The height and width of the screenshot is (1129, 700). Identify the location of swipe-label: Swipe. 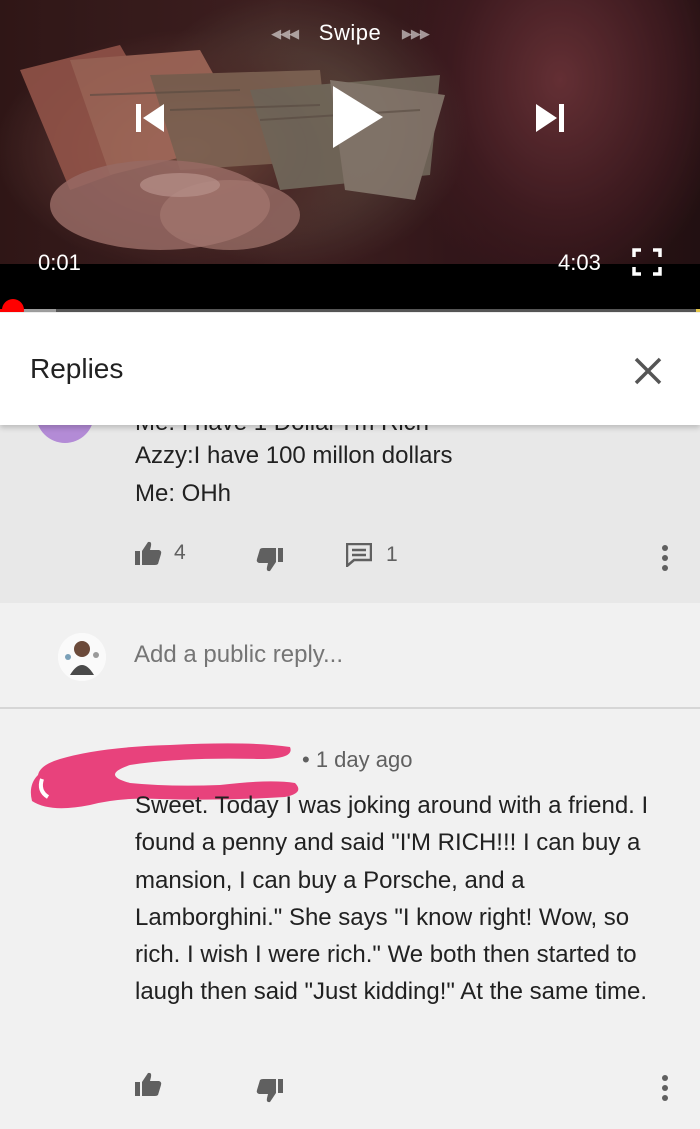
(350, 32).